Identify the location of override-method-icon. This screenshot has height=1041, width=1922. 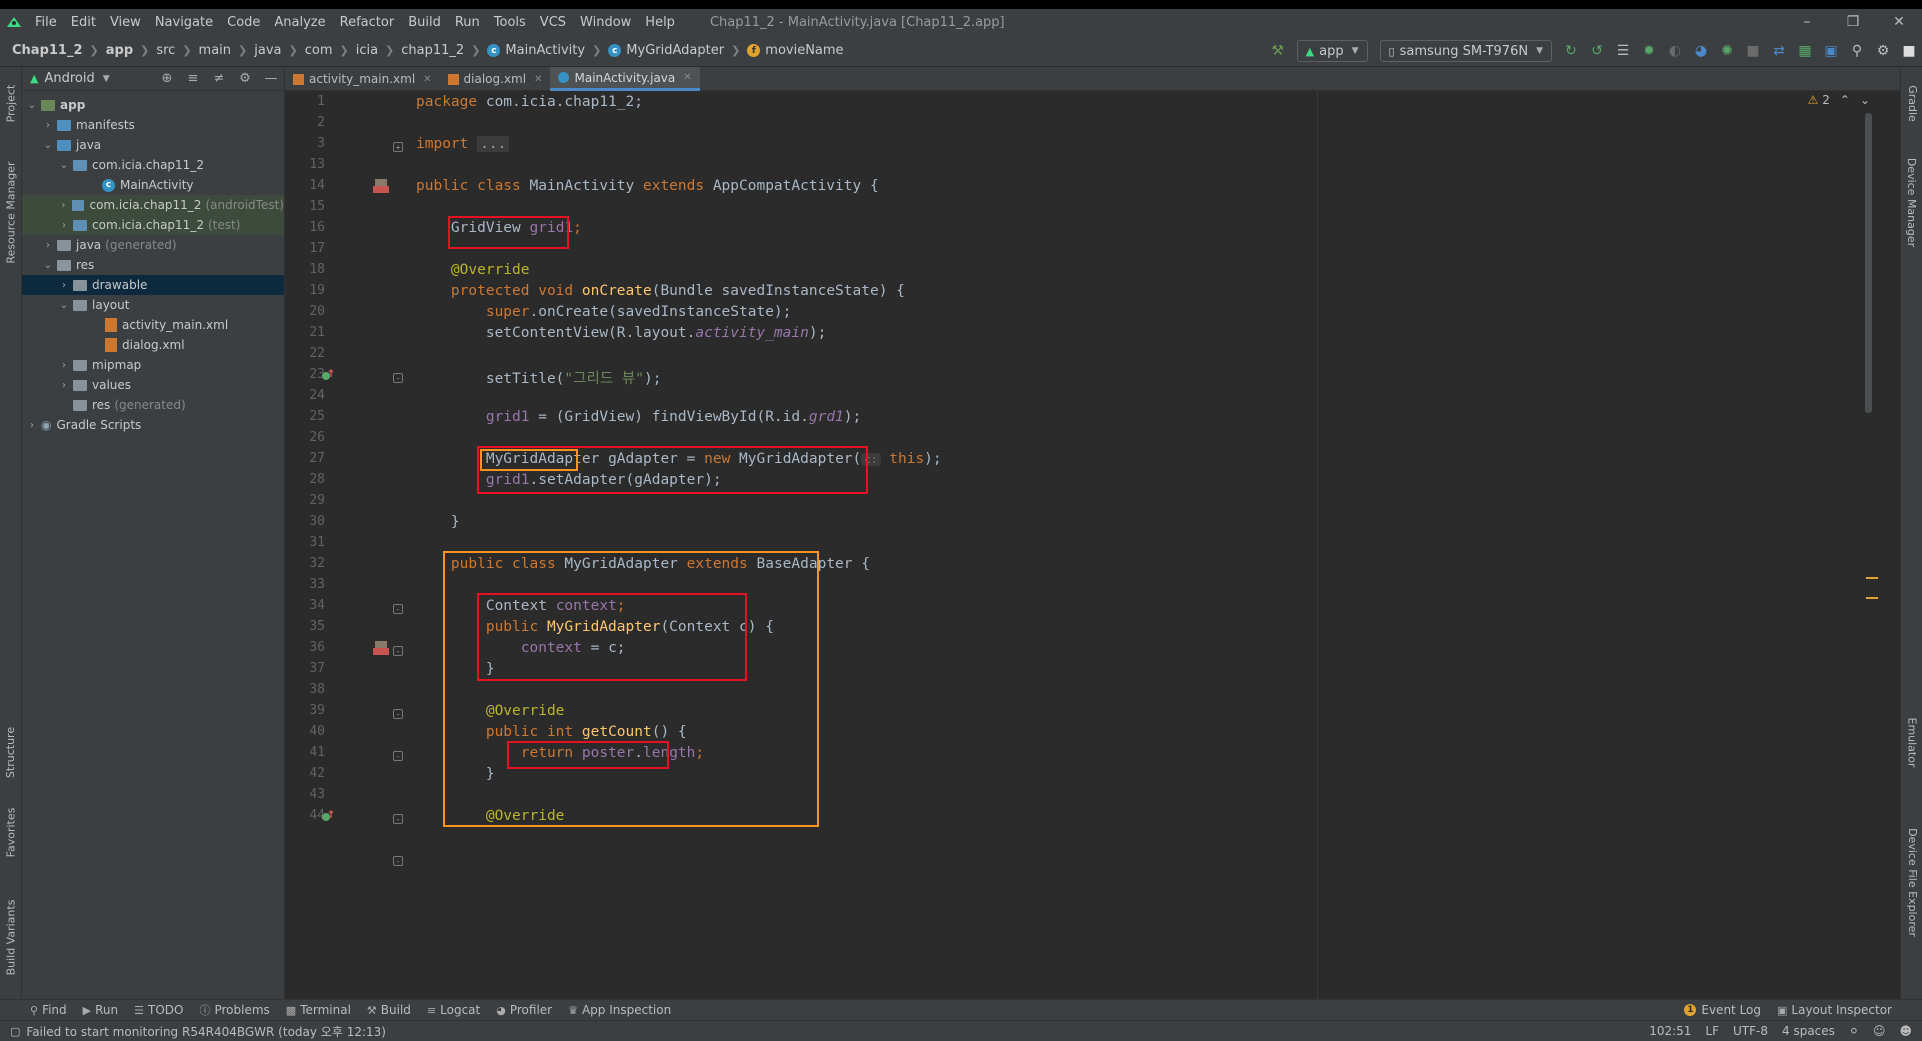
(328, 816).